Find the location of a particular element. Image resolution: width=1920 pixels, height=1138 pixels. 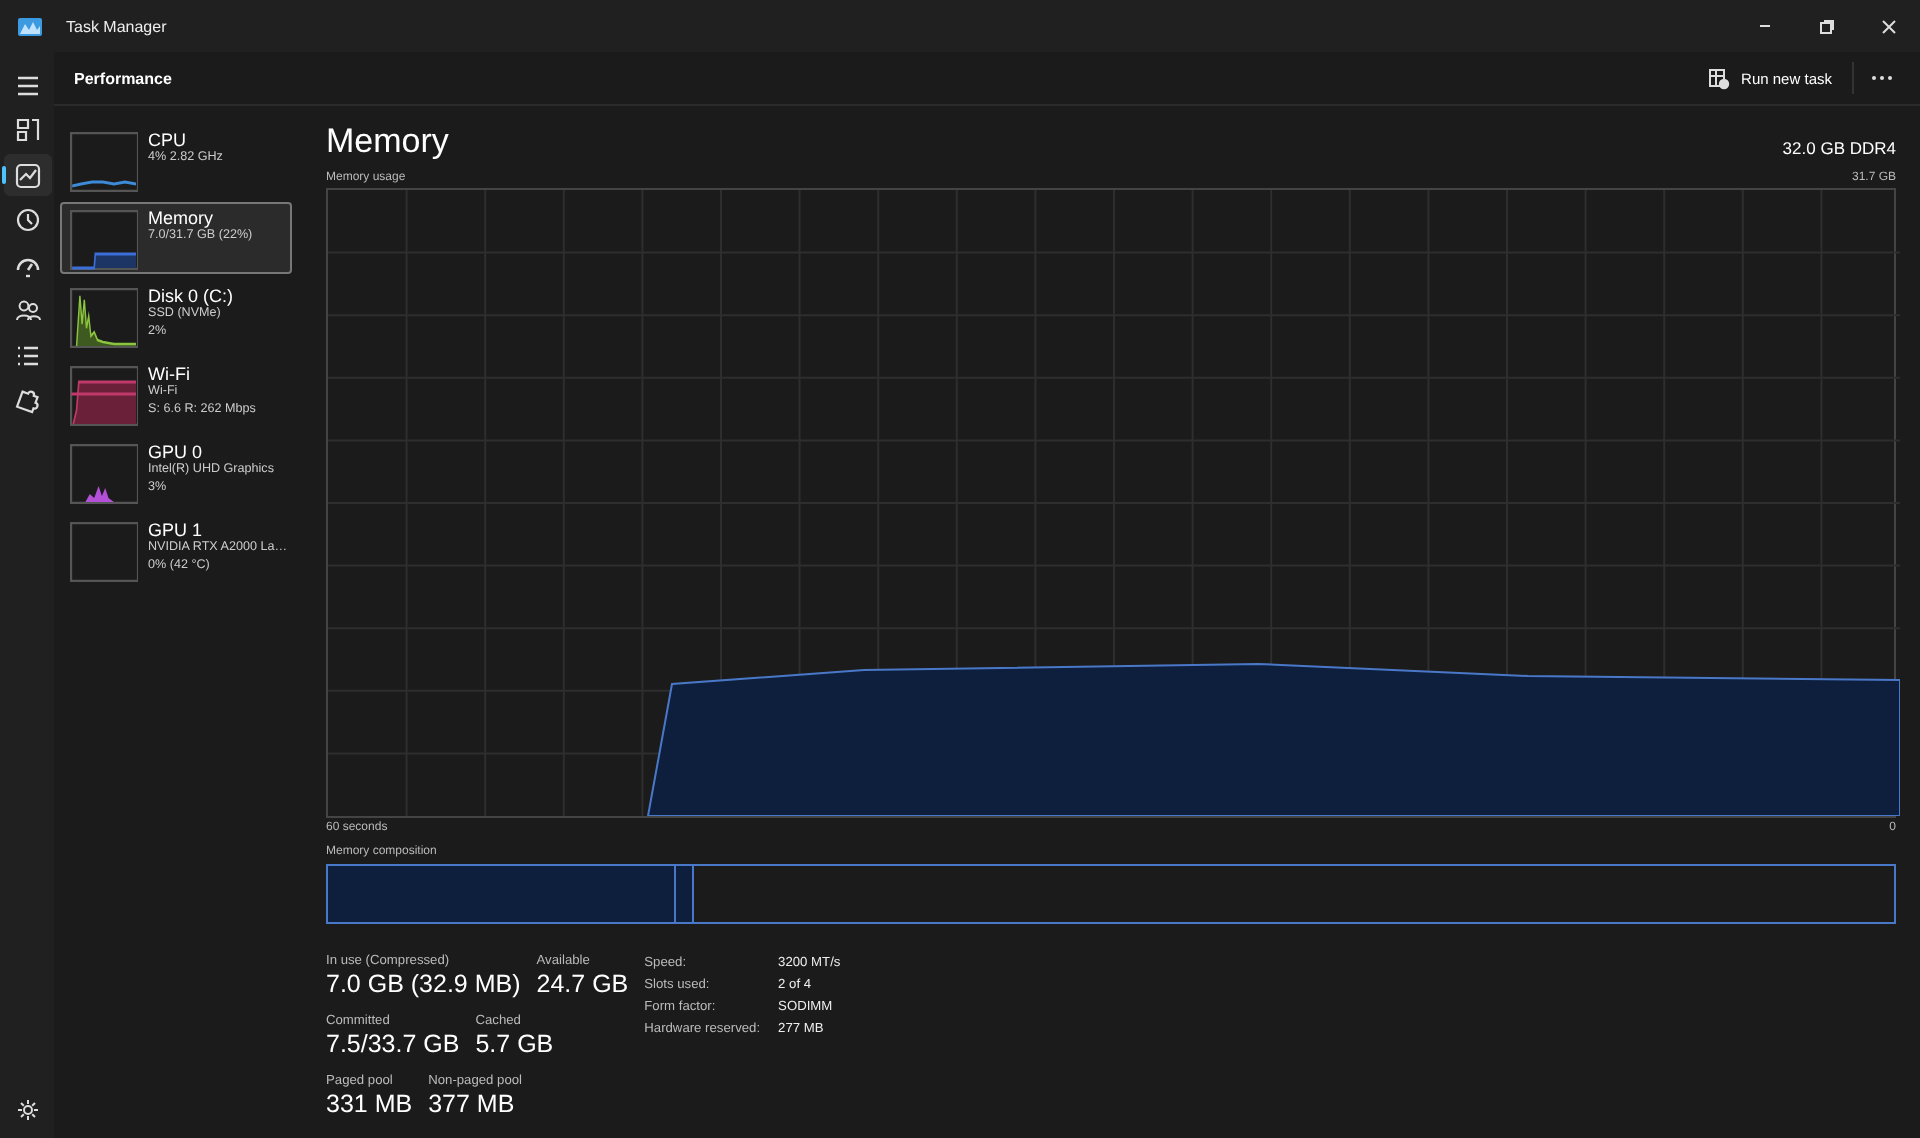

device-name: Disk 0 (C:) is located at coordinates (190, 296).